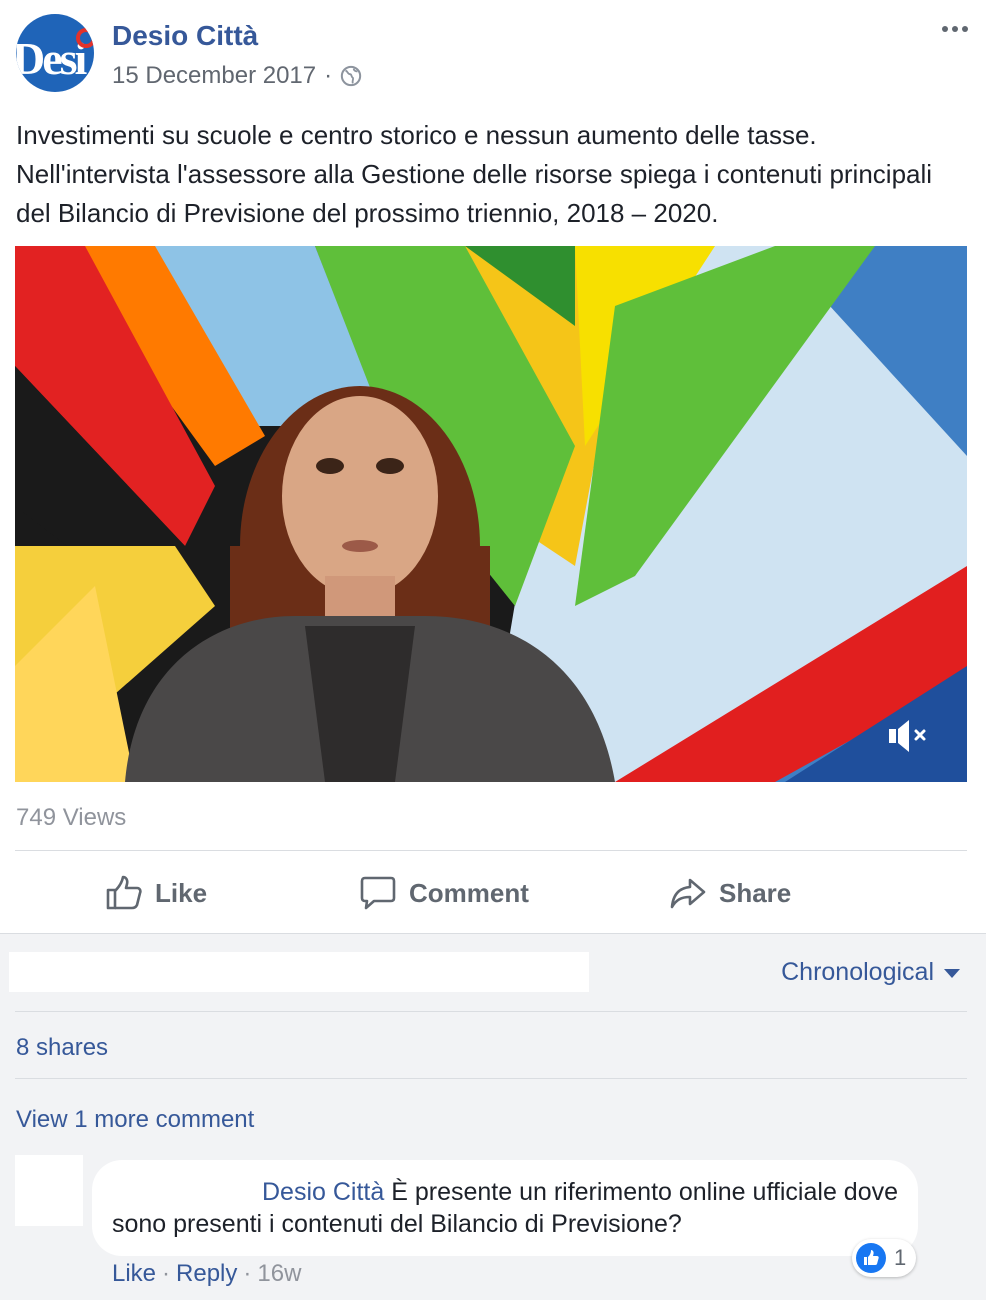 The height and width of the screenshot is (1300, 986). I want to click on reaction-summary: 1, so click(884, 1258).